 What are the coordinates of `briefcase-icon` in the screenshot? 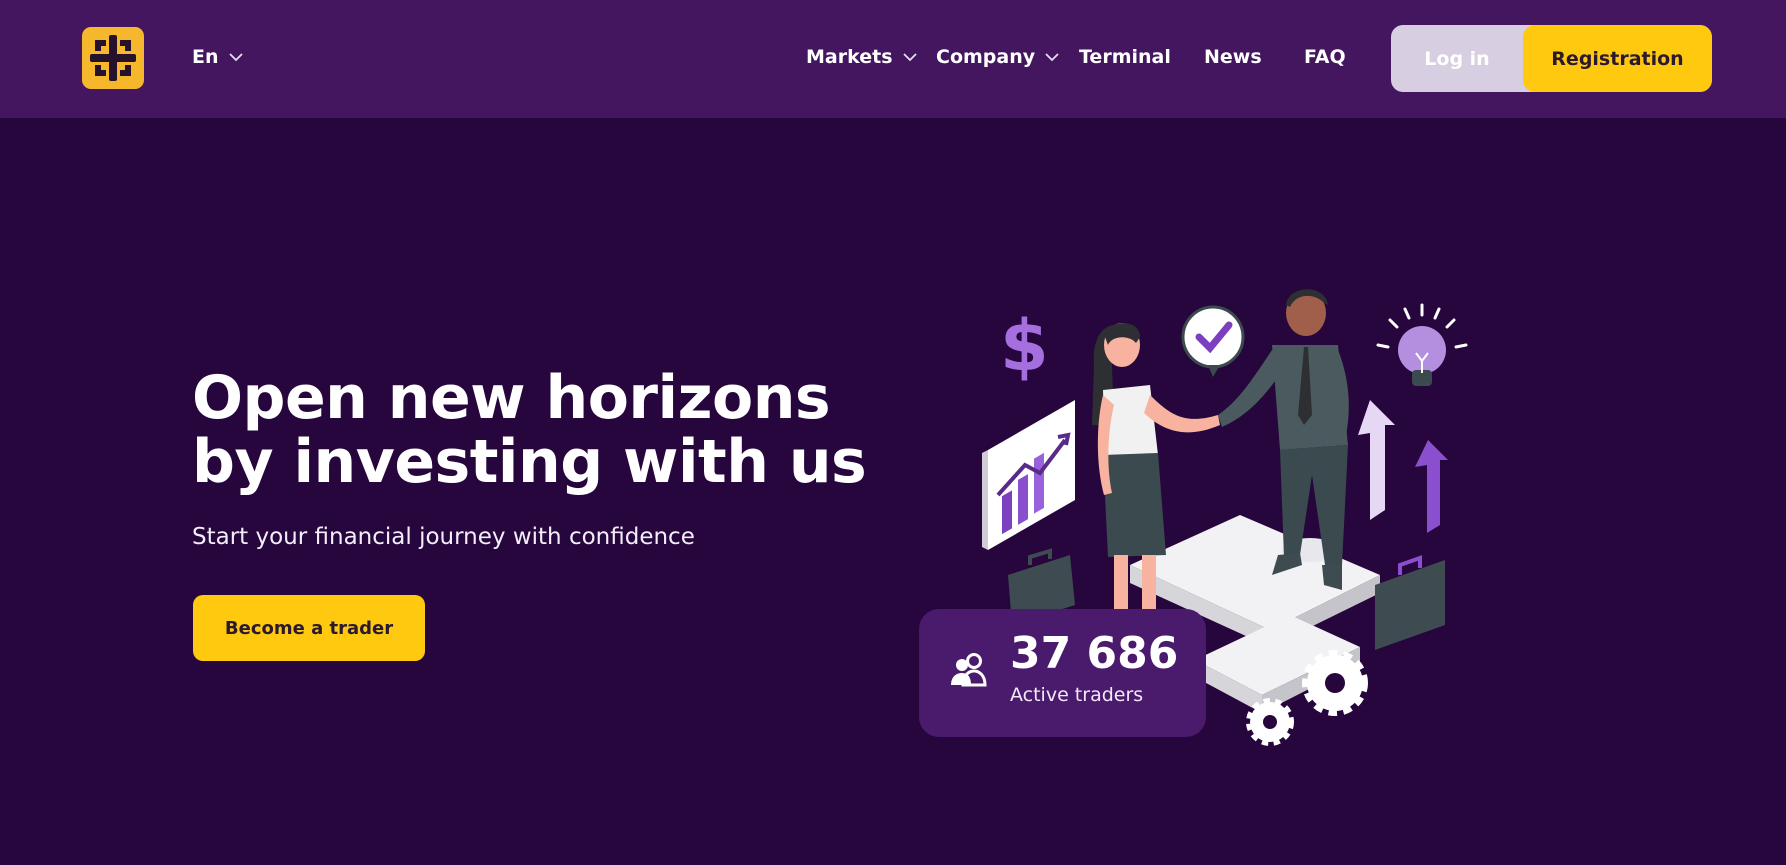 It's located at (1410, 602).